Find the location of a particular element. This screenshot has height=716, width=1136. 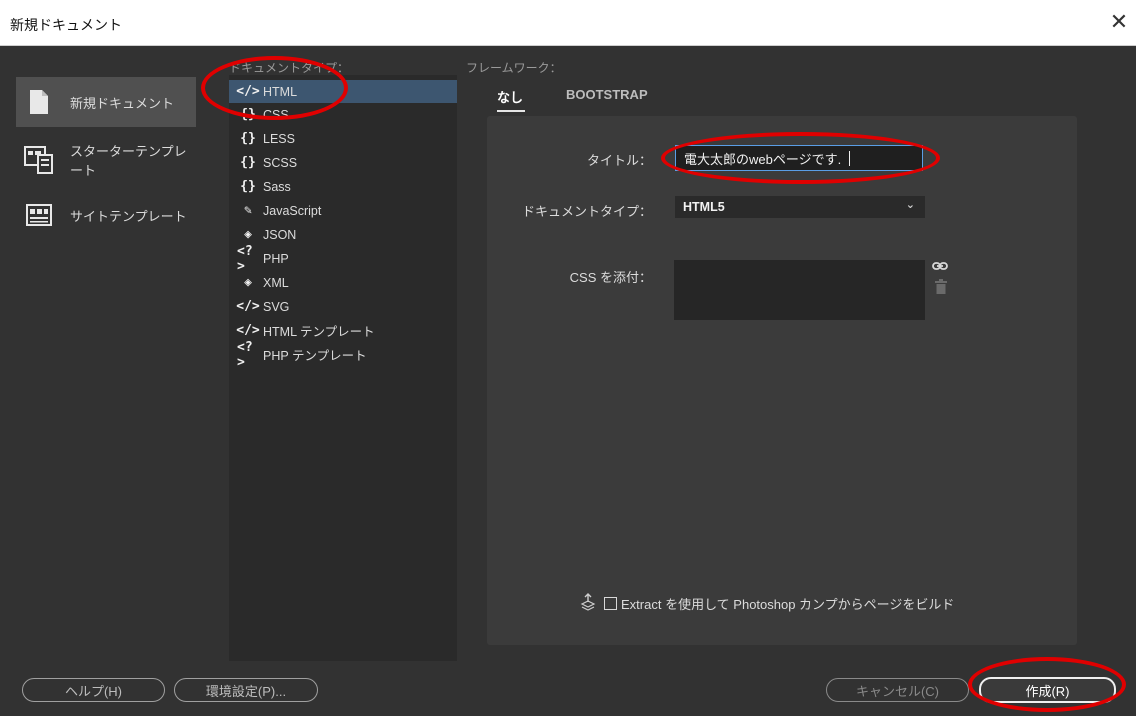

xml-icon: ◈ is located at coordinates (248, 282).